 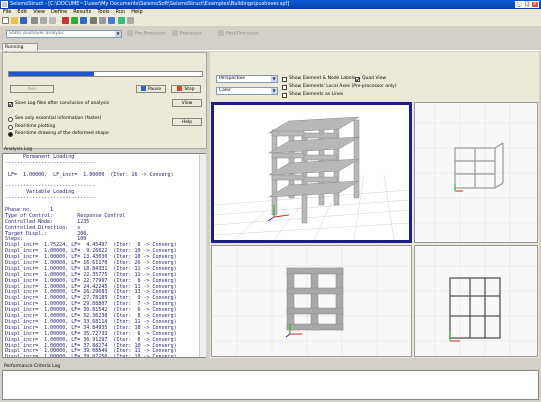 What do you see at coordinates (7, 12) in the screenshot?
I see `menu-item-file: File` at bounding box center [7, 12].